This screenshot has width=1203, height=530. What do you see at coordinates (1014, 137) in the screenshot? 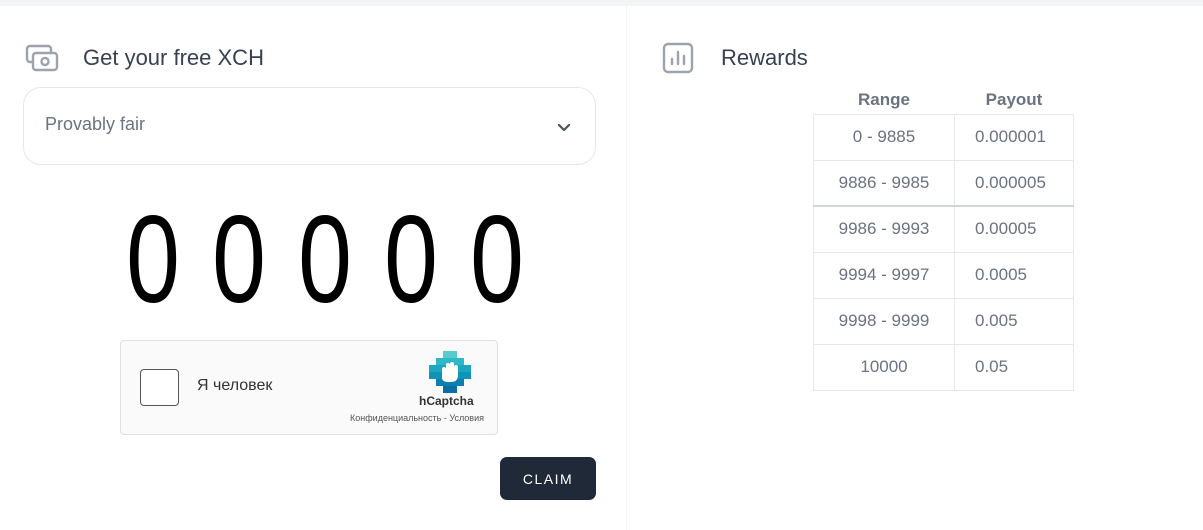
I see `payout-cell: 0.000001` at bounding box center [1014, 137].